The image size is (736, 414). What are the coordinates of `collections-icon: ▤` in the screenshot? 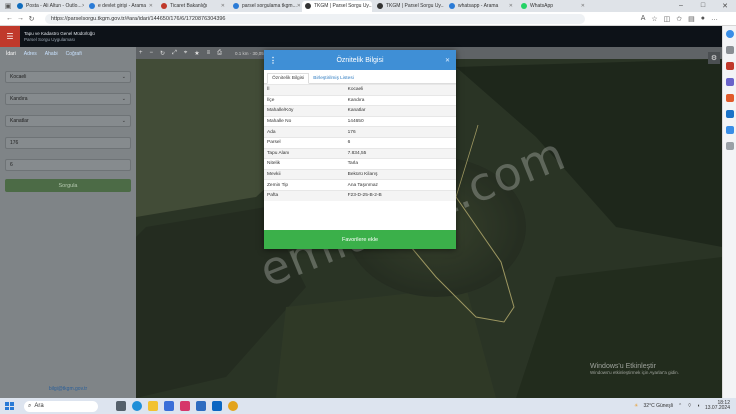 It's located at (691, 19).